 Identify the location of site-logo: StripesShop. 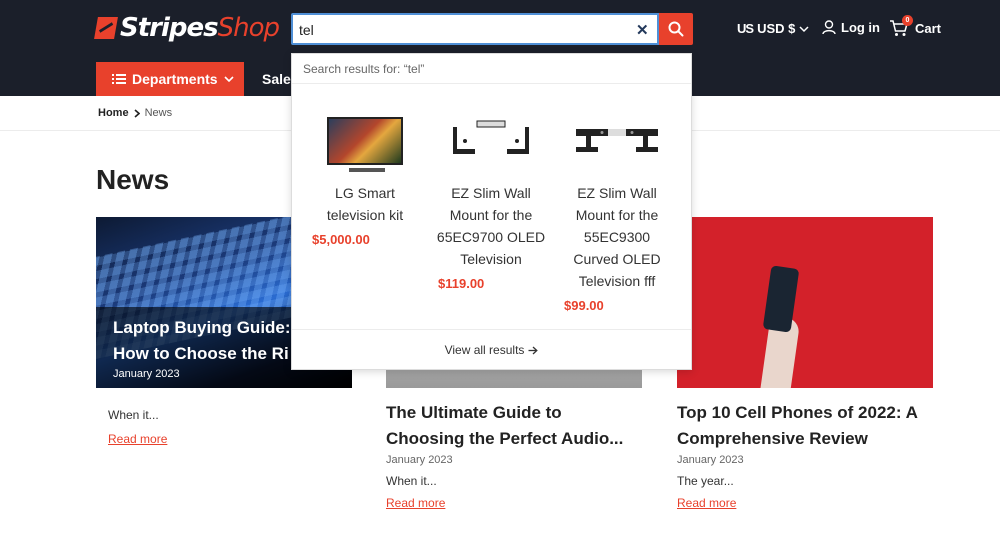
(187, 28).